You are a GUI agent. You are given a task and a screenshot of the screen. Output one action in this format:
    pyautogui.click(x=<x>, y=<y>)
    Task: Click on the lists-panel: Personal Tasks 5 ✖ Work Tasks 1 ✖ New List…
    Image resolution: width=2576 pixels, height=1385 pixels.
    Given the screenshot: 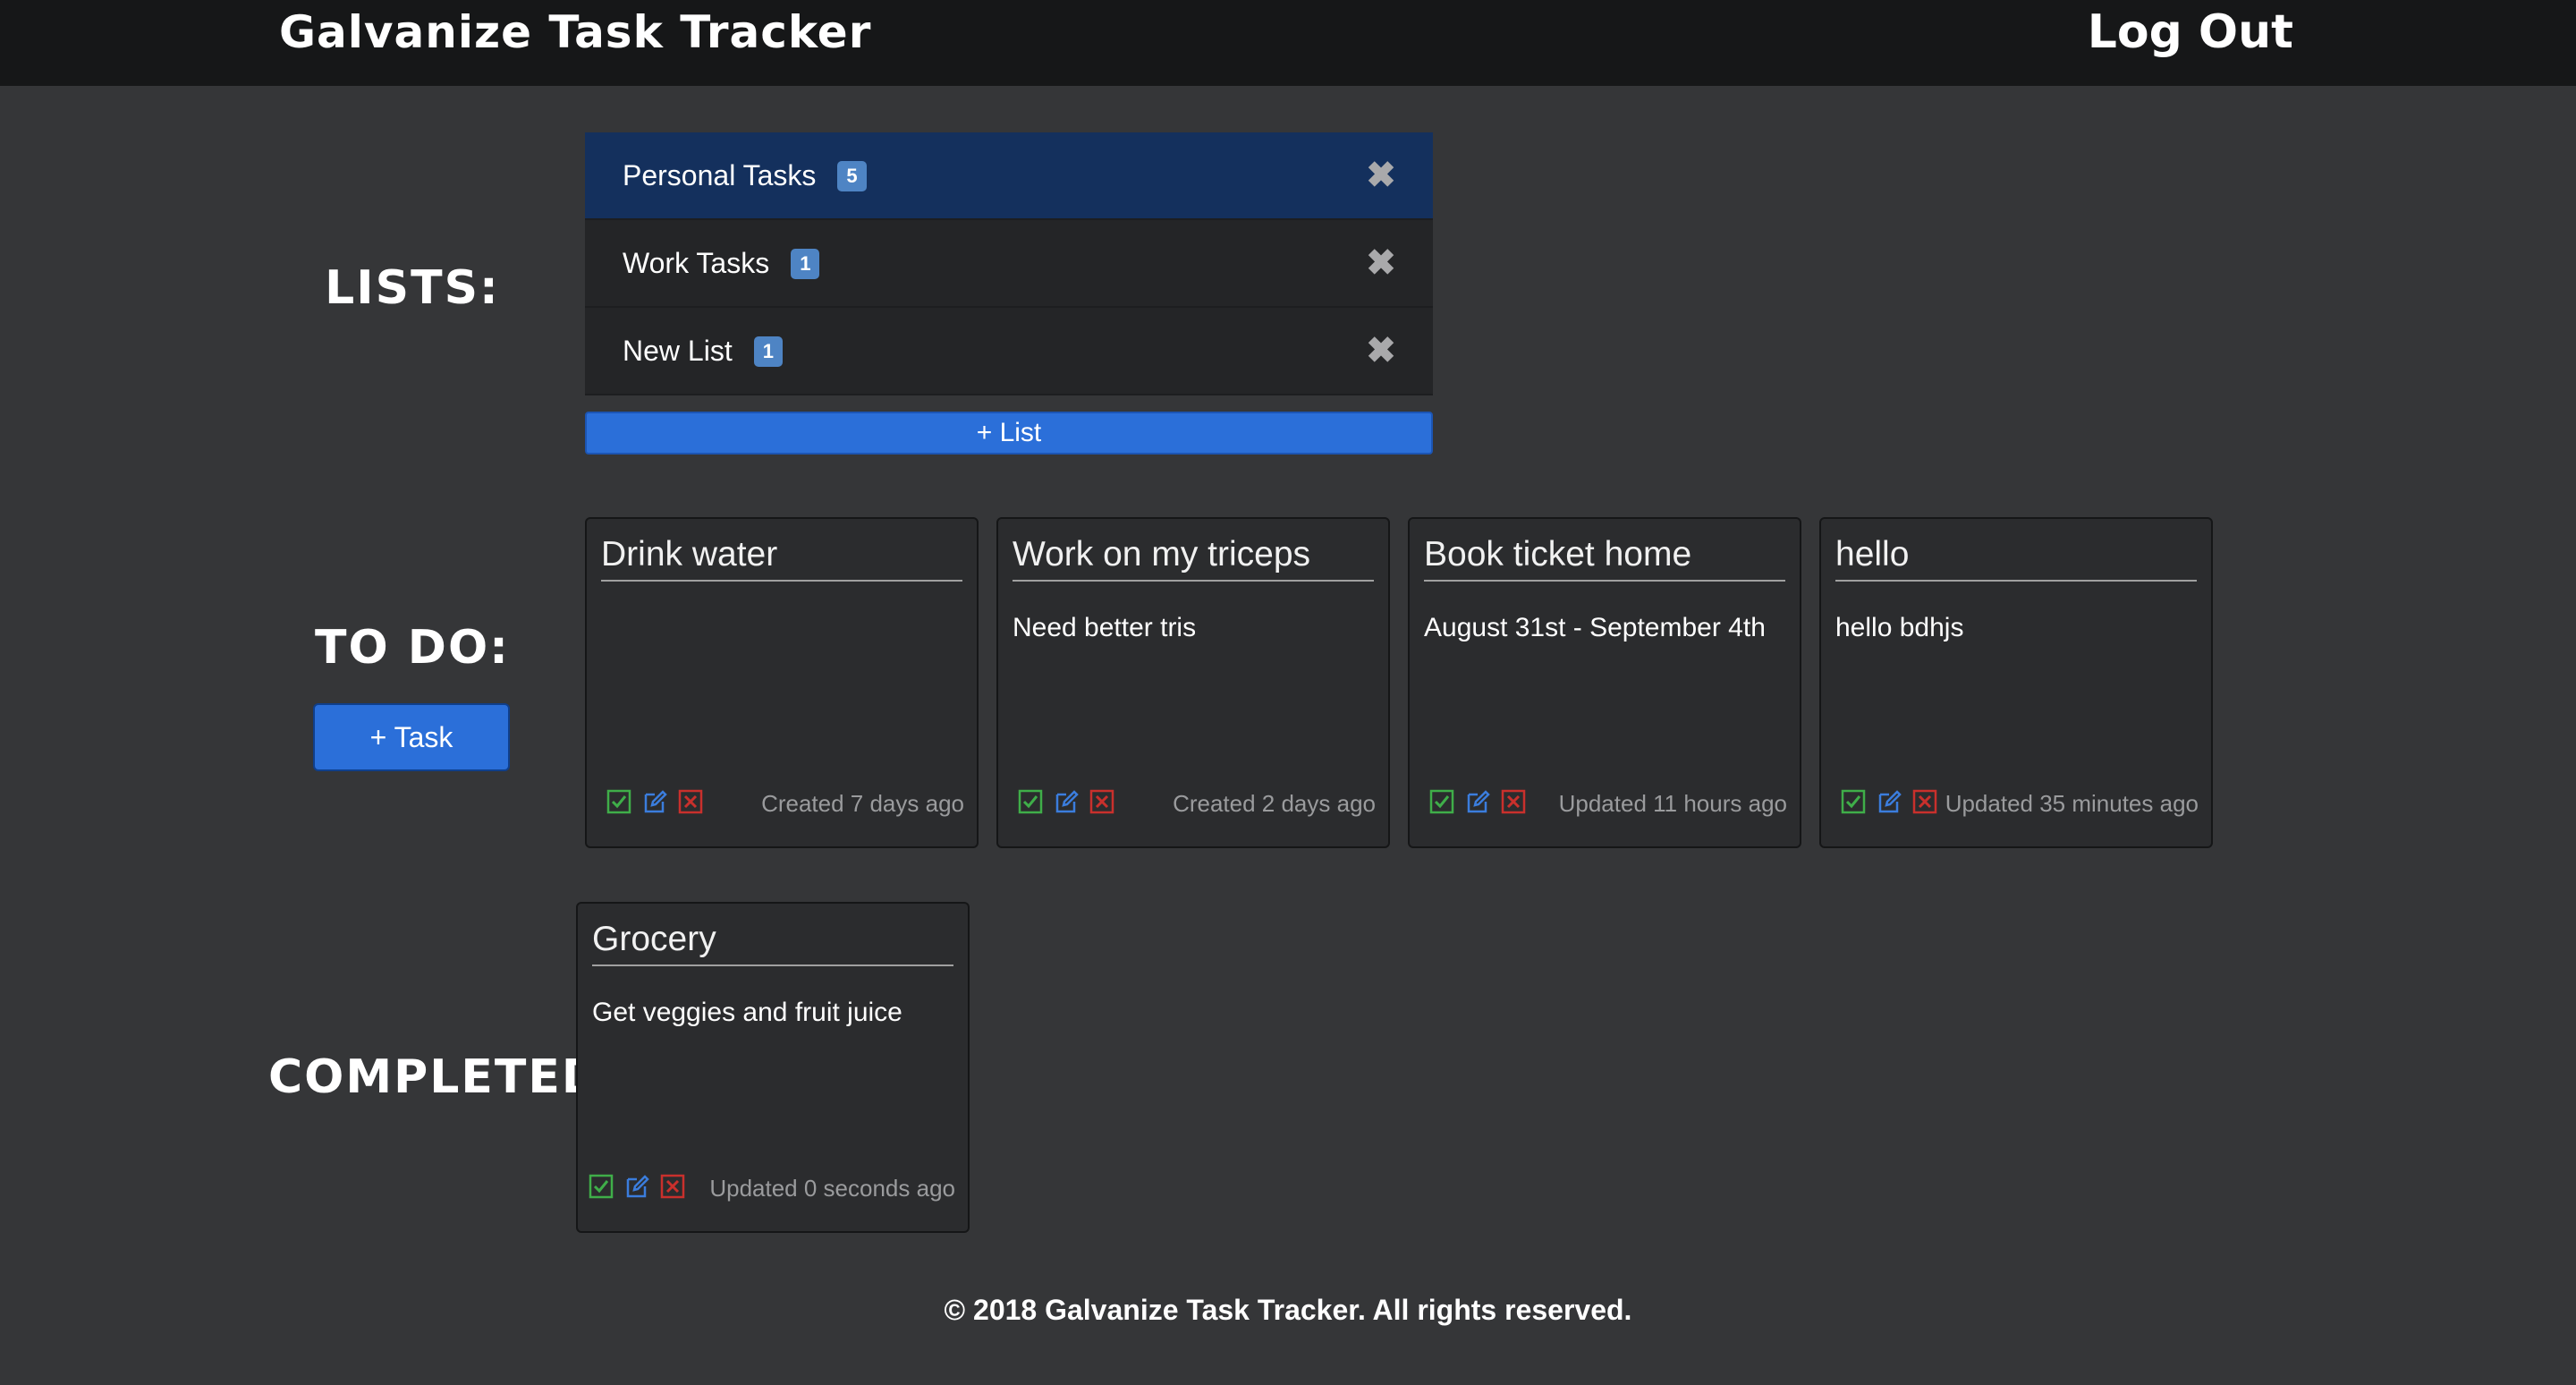 What is the action you would take?
    pyautogui.click(x=1009, y=263)
    